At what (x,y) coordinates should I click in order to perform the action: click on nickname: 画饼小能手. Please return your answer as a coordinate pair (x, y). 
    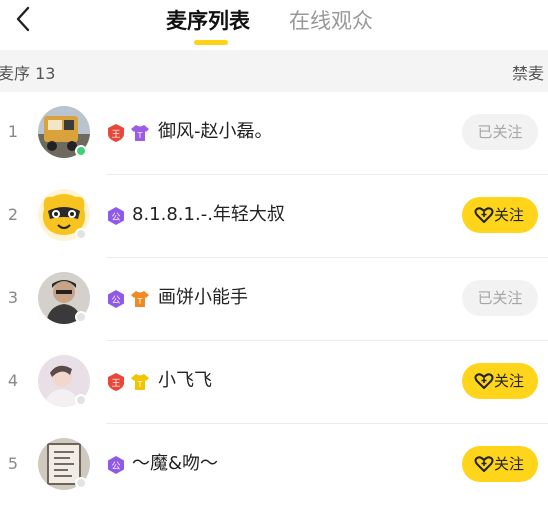
    Looking at the image, I should click on (203, 297).